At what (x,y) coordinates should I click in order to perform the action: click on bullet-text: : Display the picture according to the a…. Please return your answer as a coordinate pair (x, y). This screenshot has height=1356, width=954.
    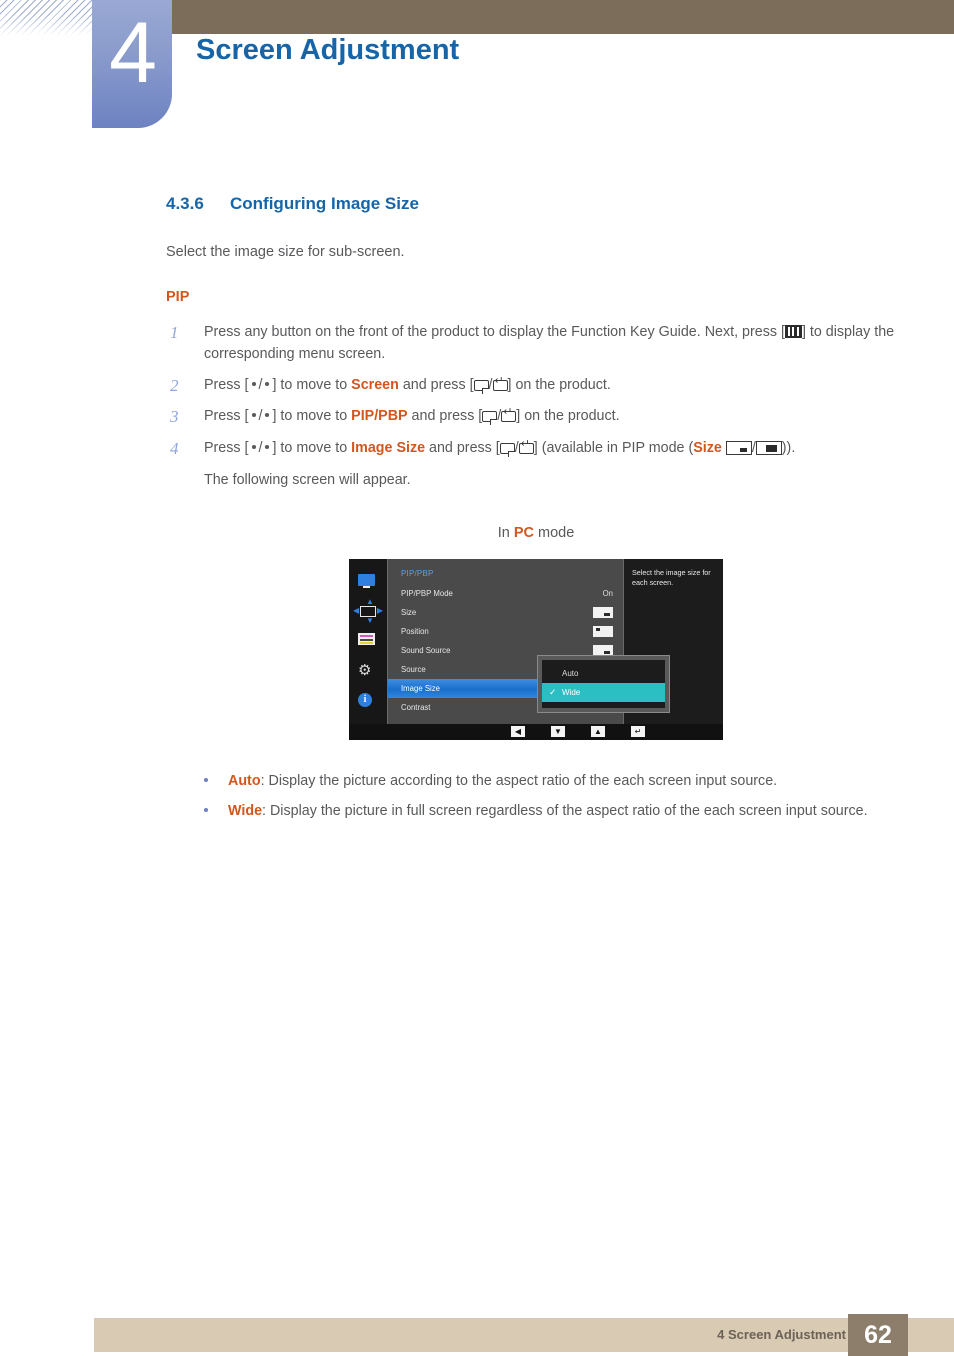
    Looking at the image, I should click on (519, 780).